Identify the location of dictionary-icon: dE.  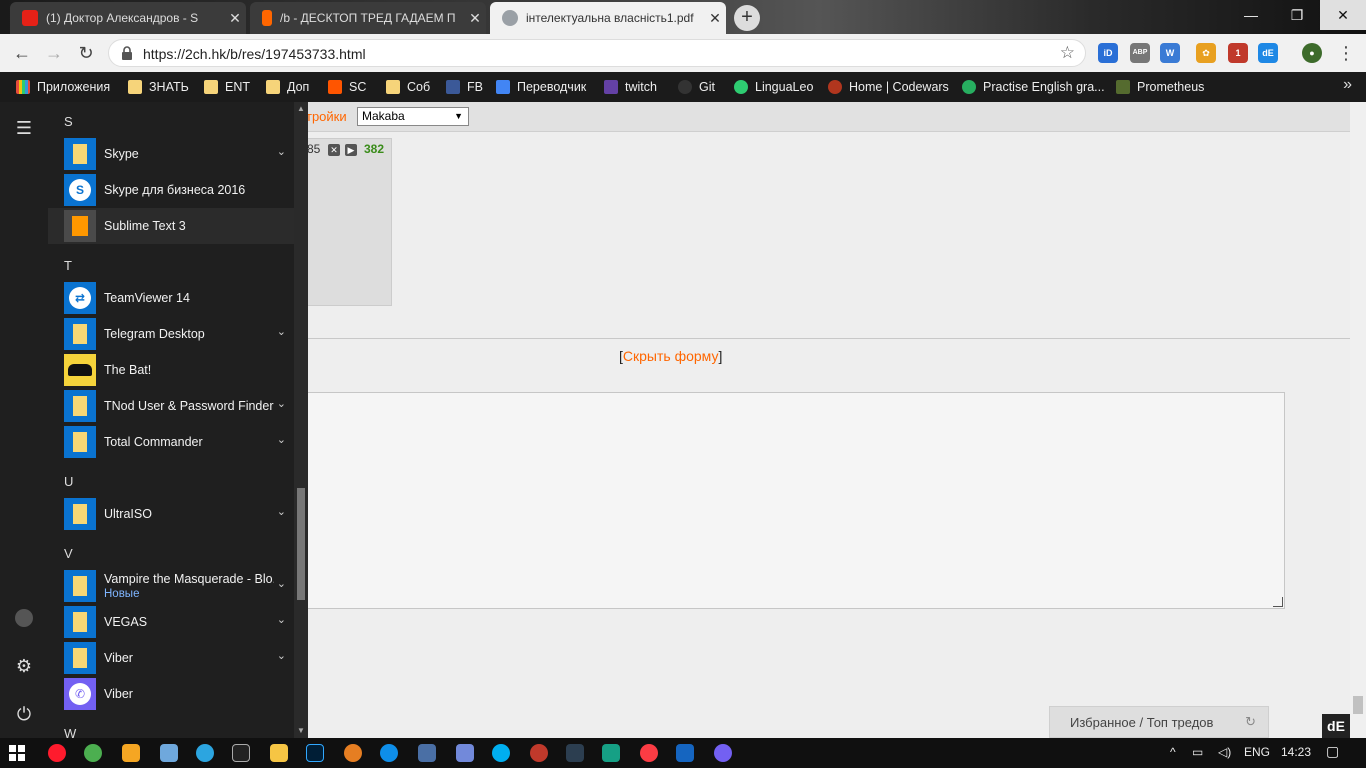
(1268, 53).